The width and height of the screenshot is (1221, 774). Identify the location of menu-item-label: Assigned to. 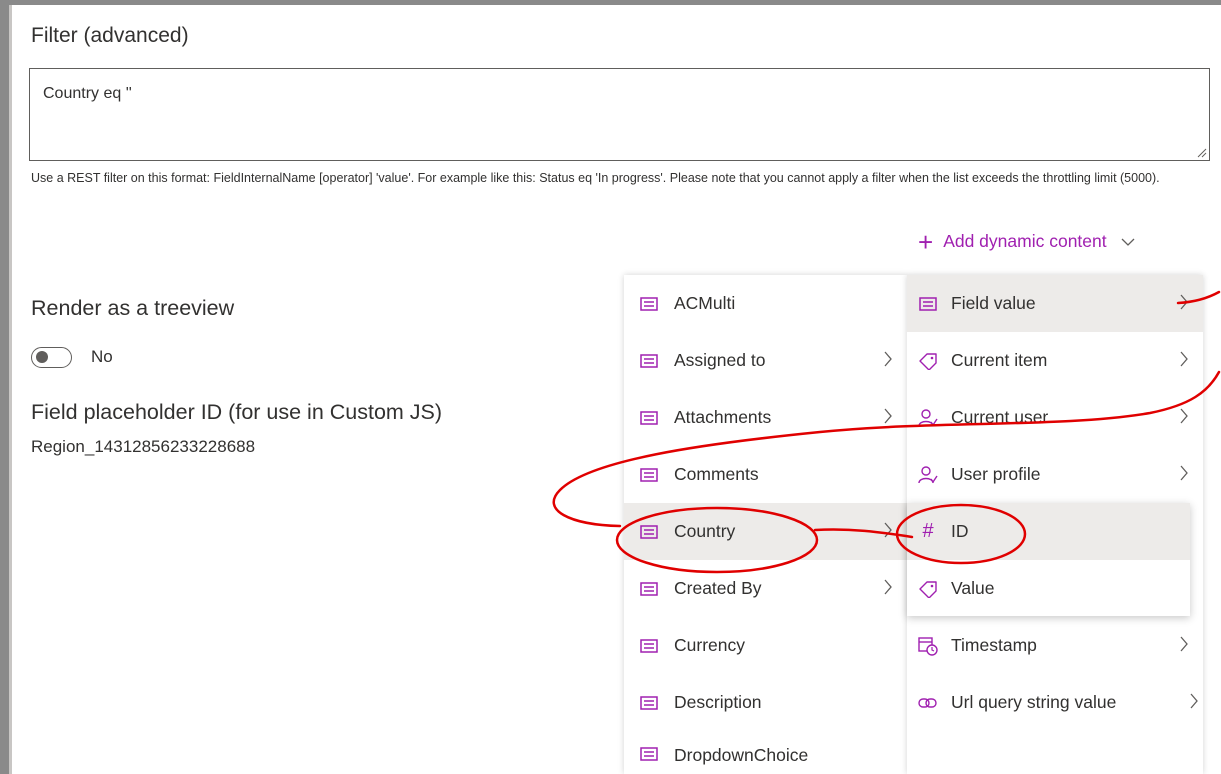
(720, 360).